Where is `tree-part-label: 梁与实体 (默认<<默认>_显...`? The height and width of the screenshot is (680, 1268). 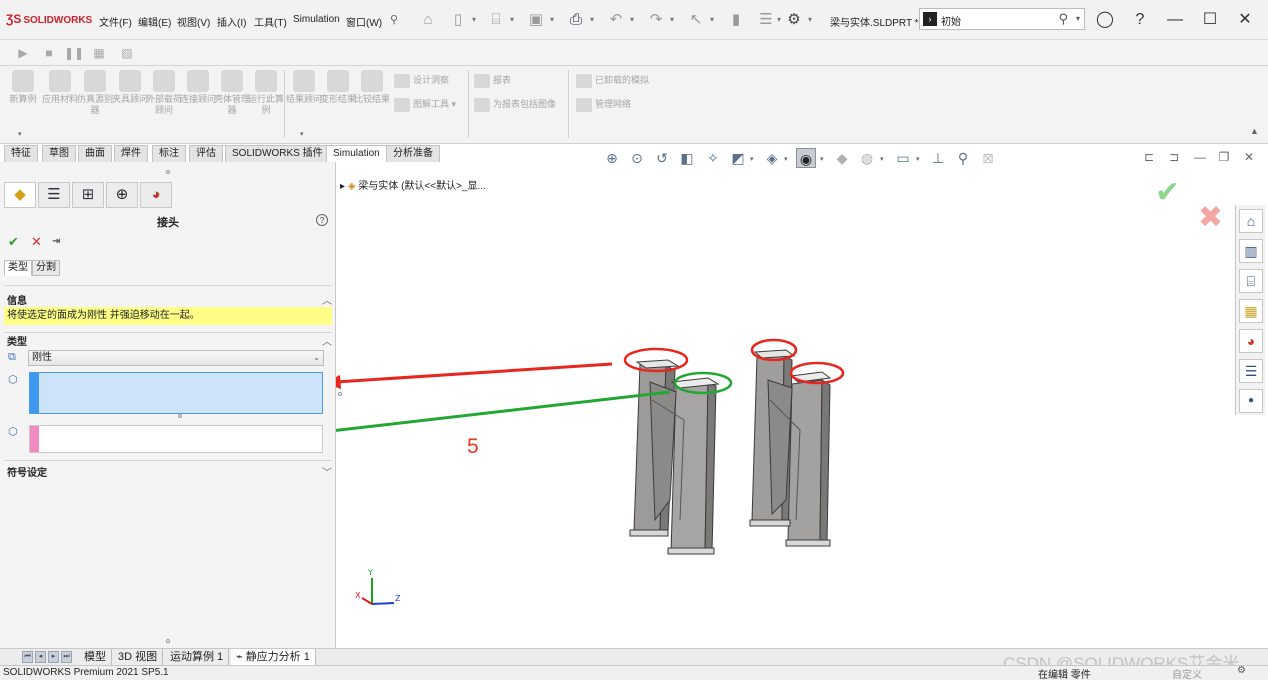
tree-part-label: 梁与实体 (默认<<默认>_显... is located at coordinates (422, 186).